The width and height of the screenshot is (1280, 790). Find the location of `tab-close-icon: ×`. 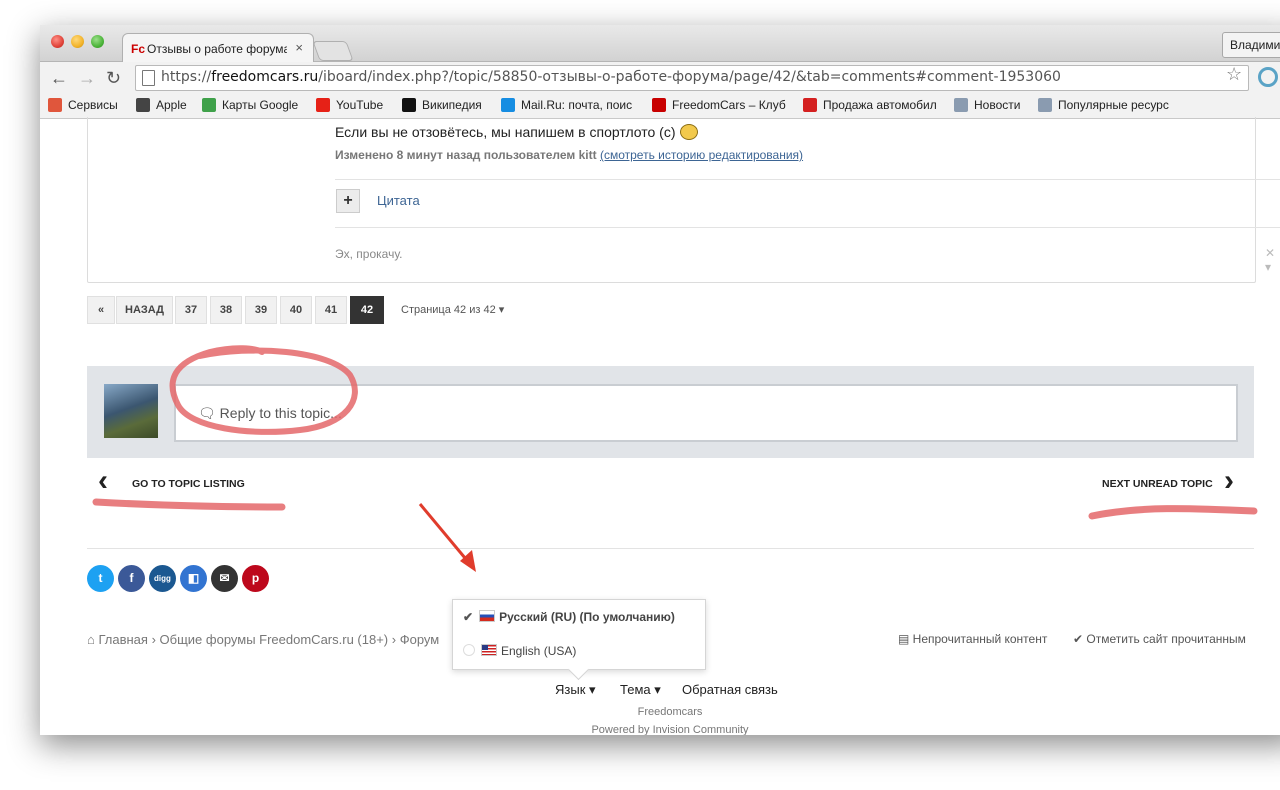

tab-close-icon: × is located at coordinates (299, 47).